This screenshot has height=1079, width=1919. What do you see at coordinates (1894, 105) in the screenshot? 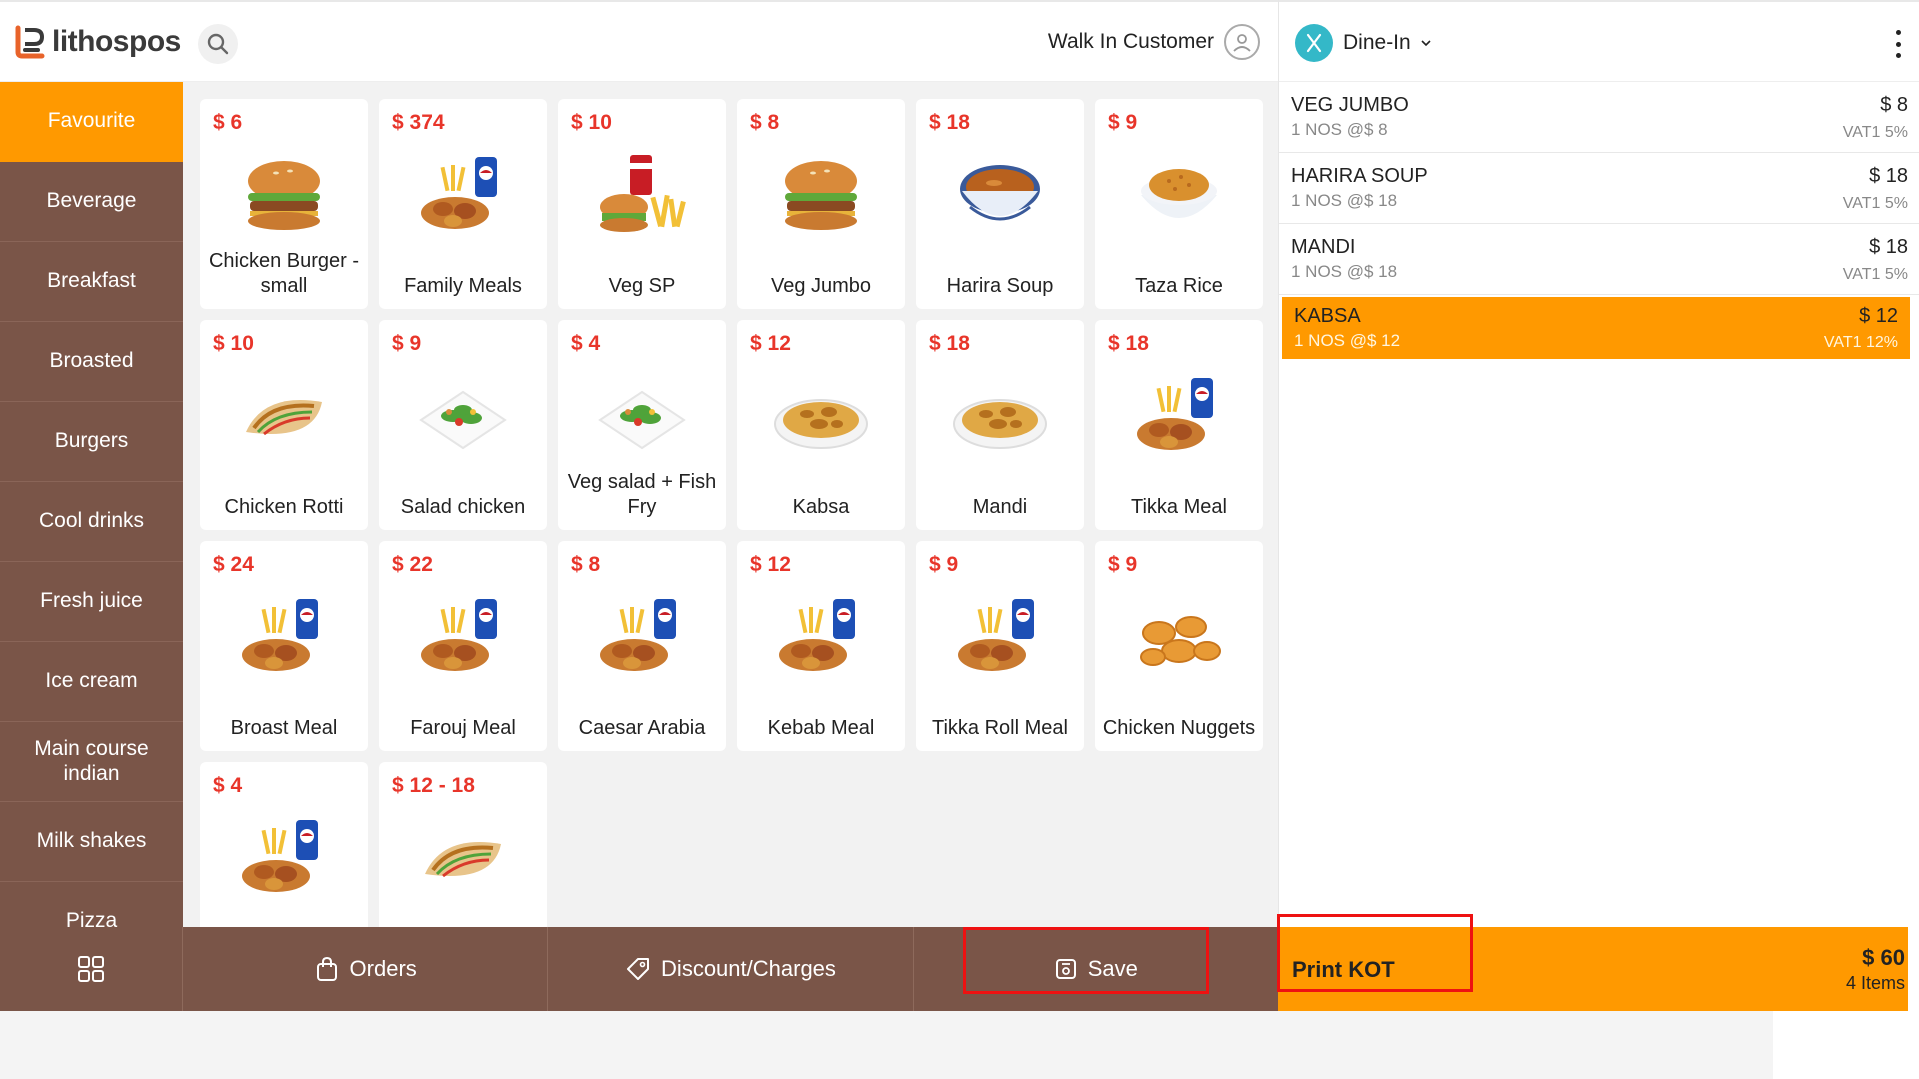
I see `order-item-amount: $ 8` at bounding box center [1894, 105].